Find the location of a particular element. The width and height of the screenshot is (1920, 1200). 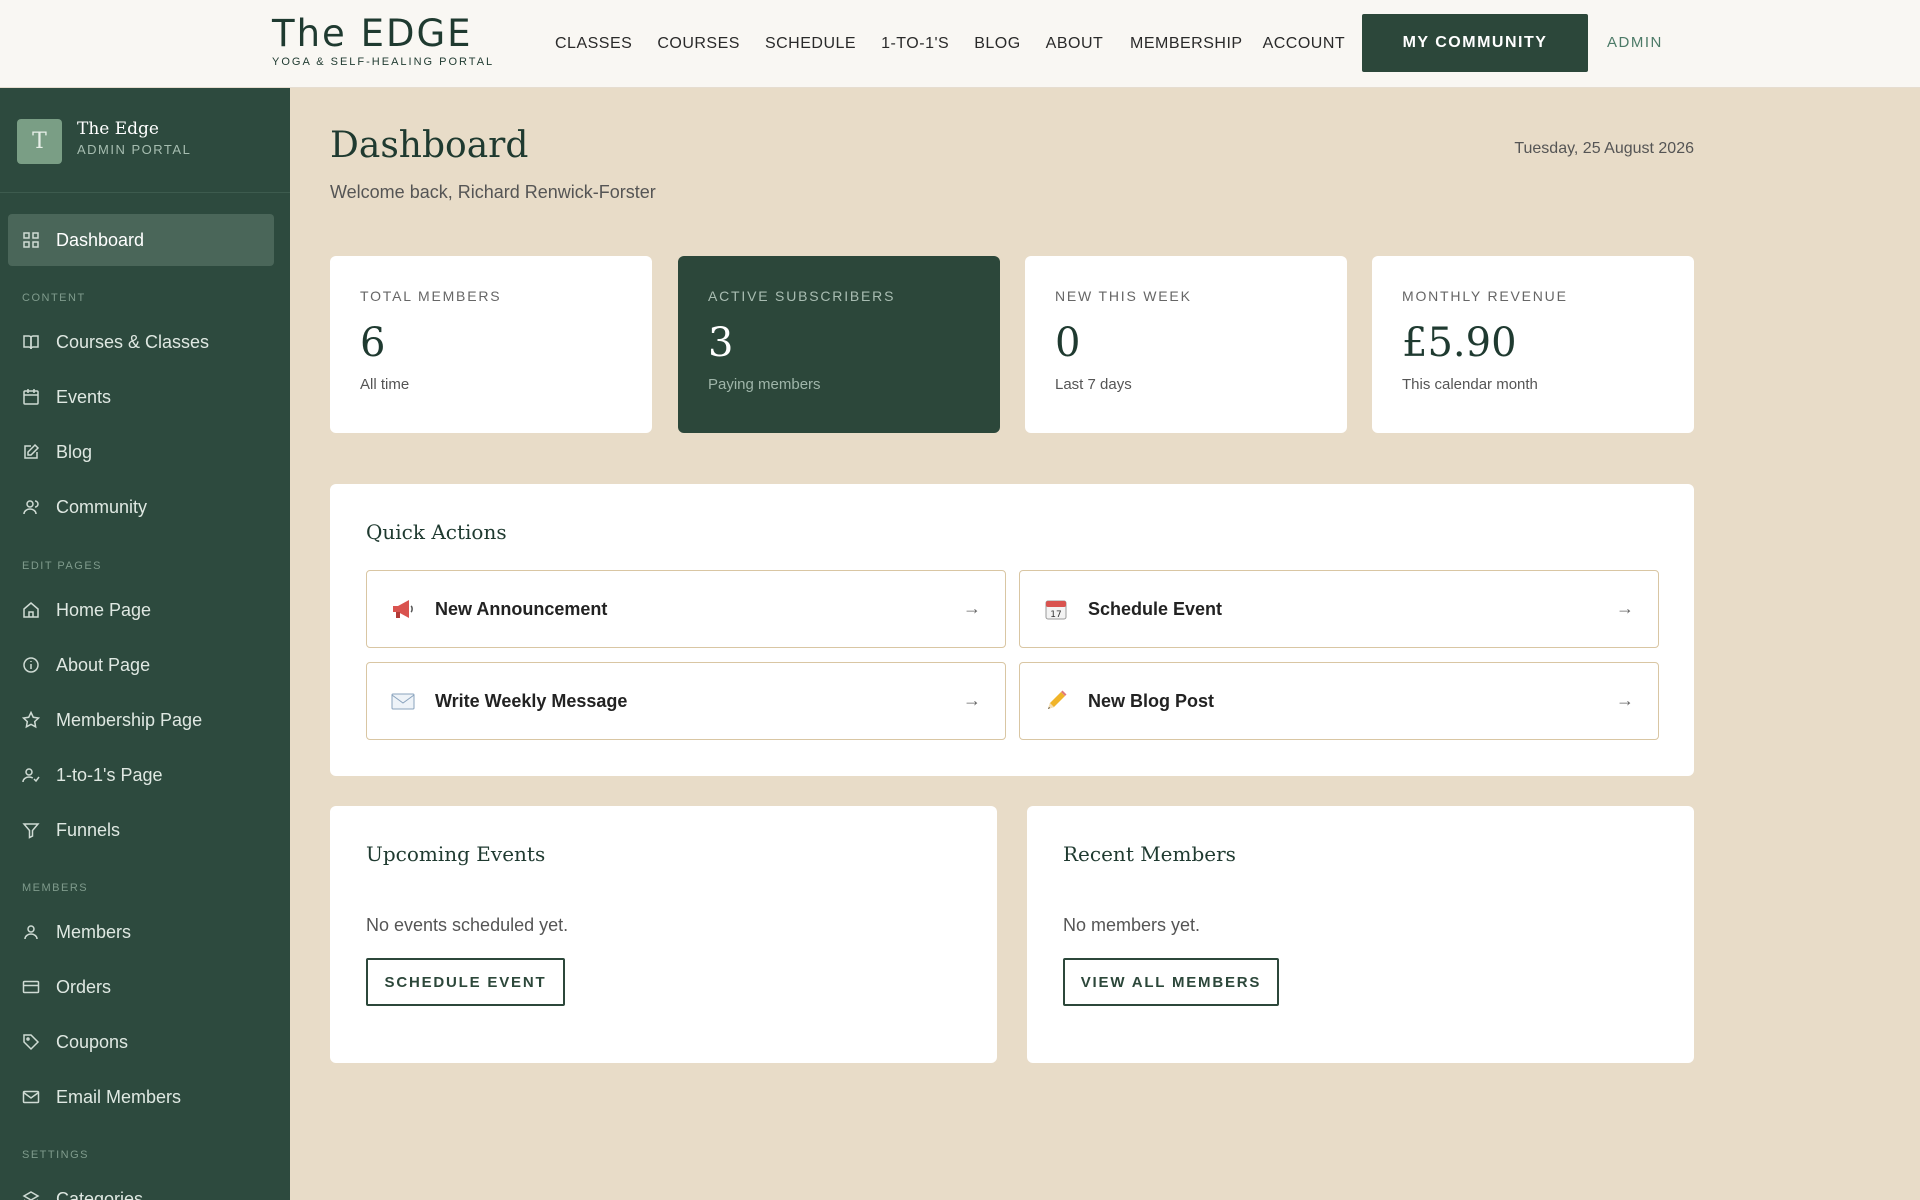

users-icon is located at coordinates (31, 507).